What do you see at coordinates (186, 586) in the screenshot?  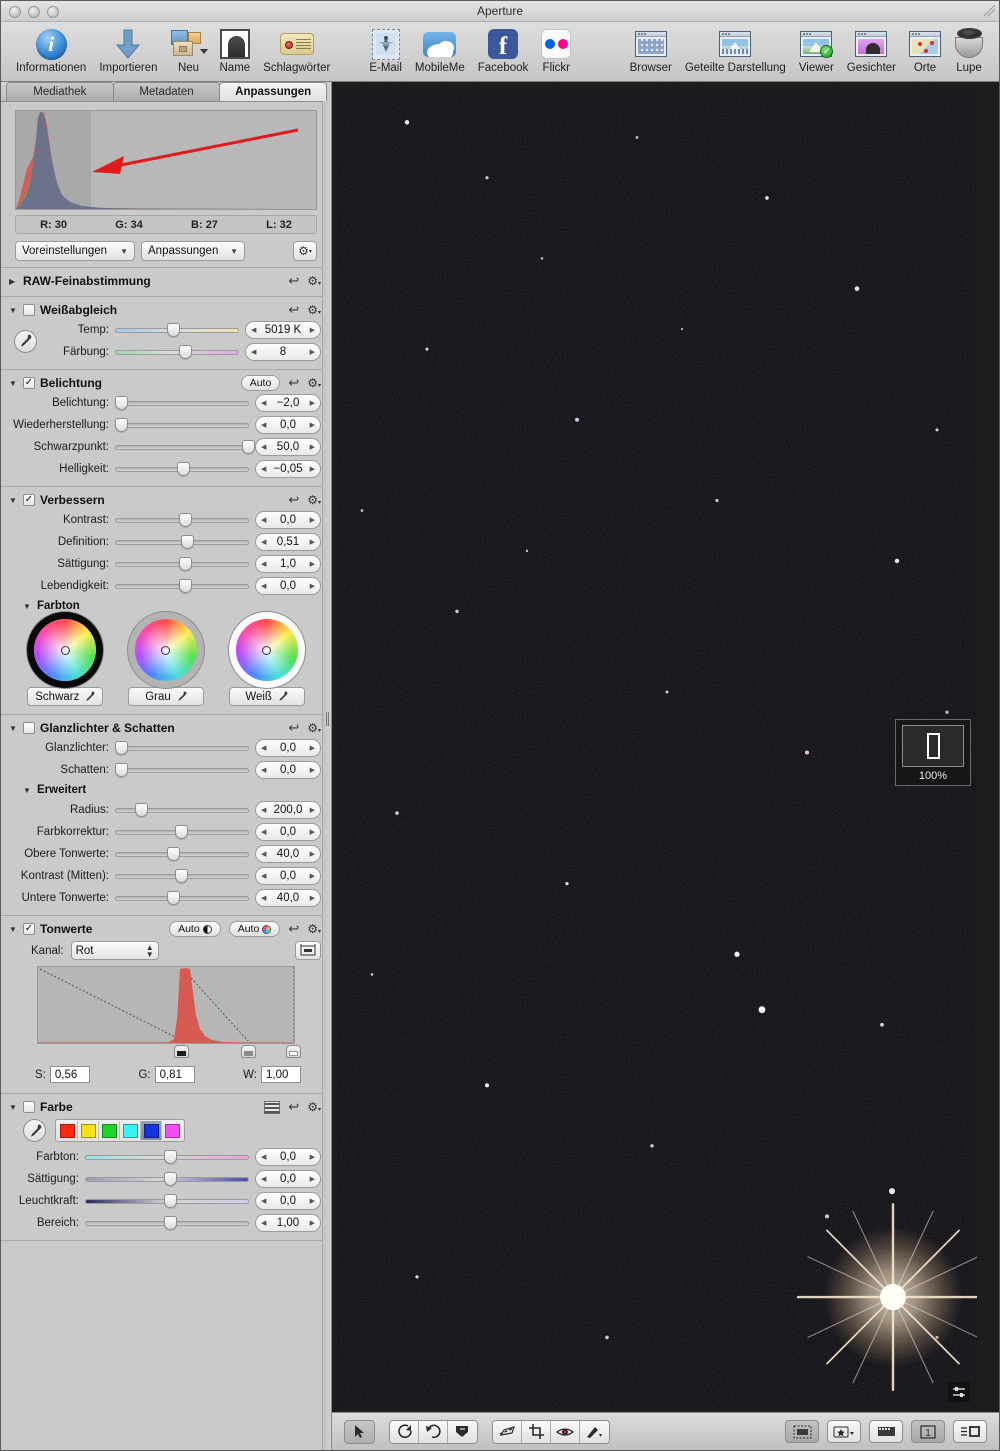 I see `lebendigkeit-slider-knob` at bounding box center [186, 586].